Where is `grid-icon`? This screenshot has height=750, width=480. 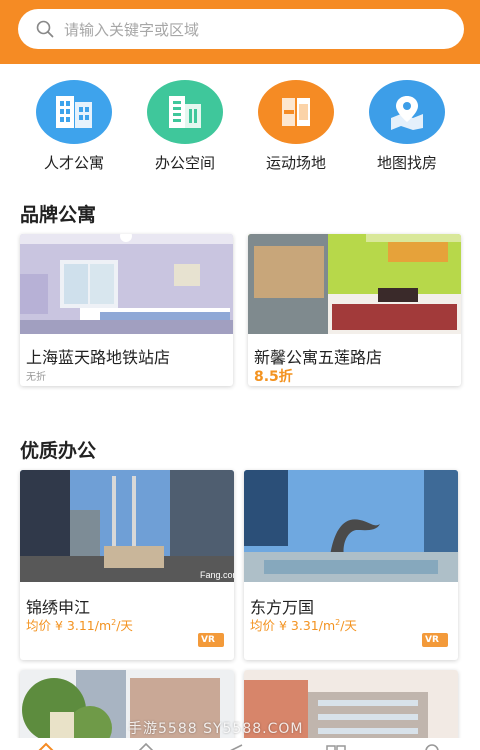
grid-icon is located at coordinates (336, 744).